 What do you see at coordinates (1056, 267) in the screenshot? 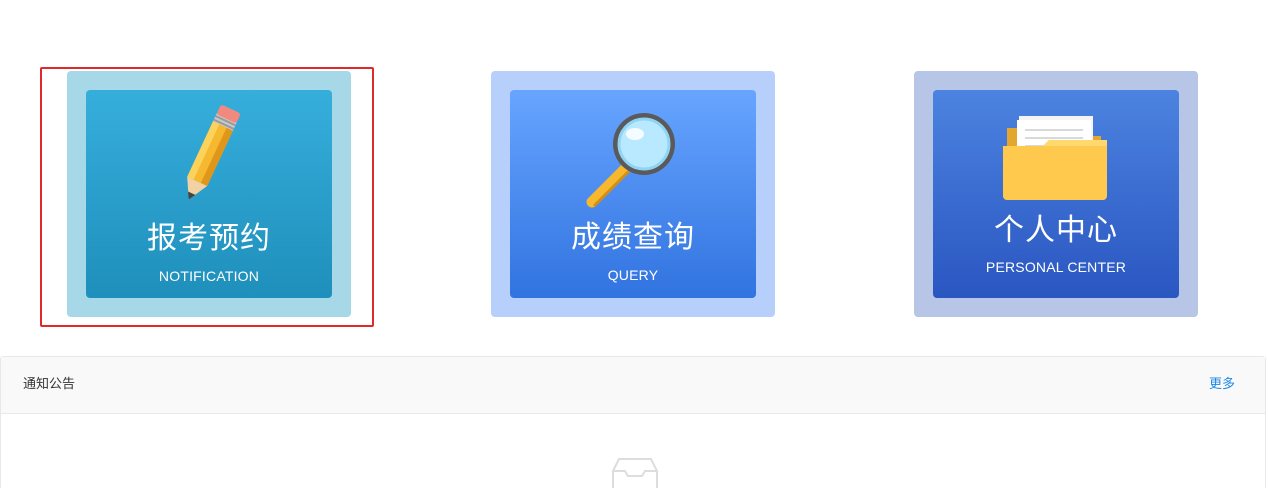
I see `card-subtitle: PERSONAL CENTER` at bounding box center [1056, 267].